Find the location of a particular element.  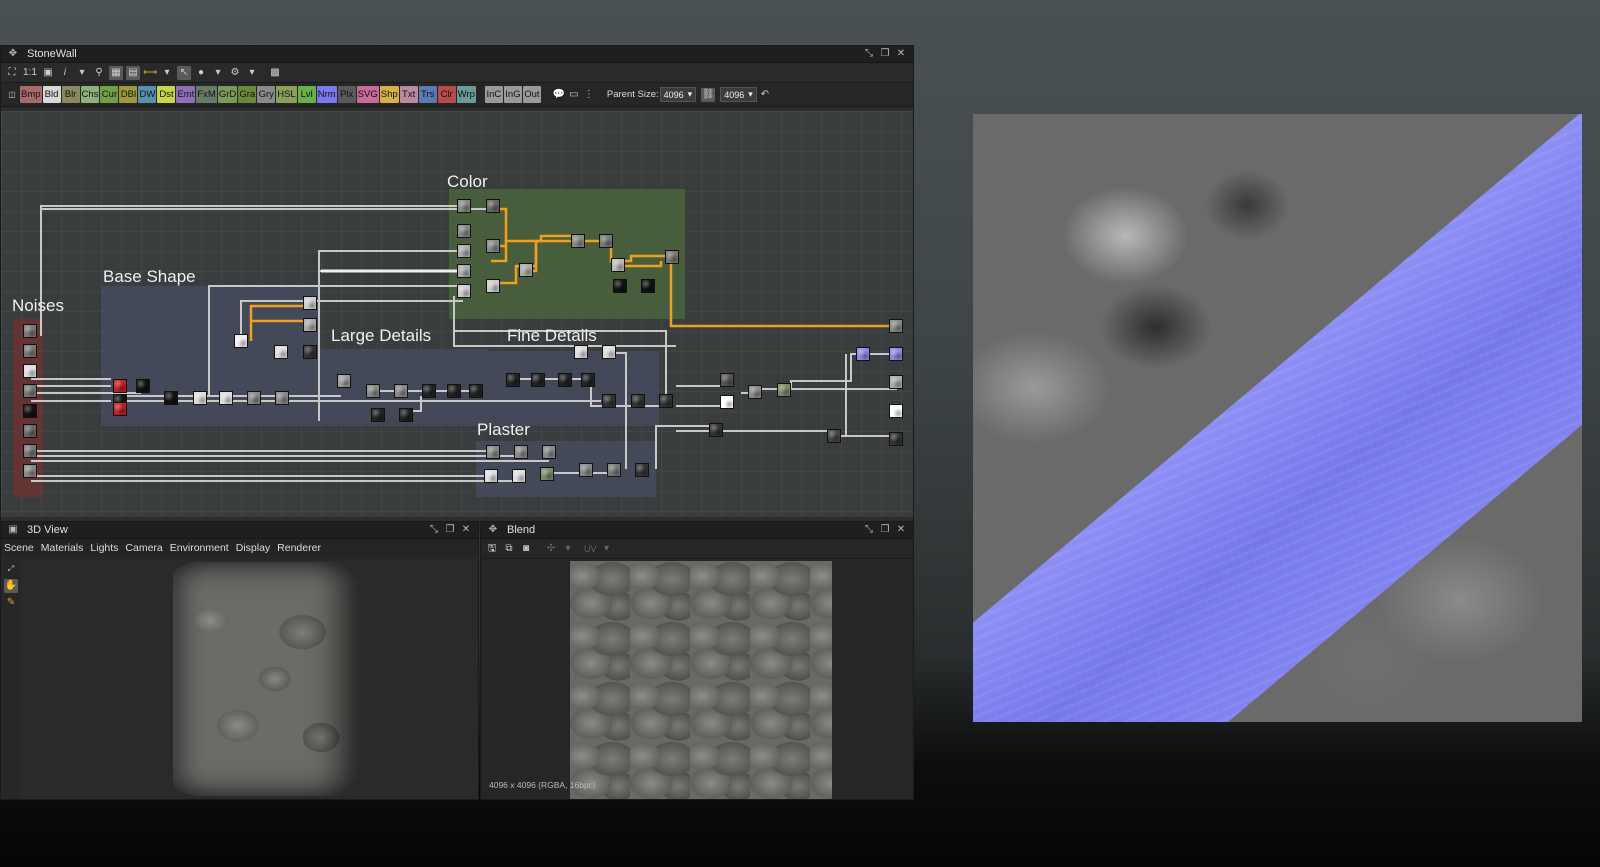

parent-width-select: 4096 ▾ is located at coordinates (678, 94).